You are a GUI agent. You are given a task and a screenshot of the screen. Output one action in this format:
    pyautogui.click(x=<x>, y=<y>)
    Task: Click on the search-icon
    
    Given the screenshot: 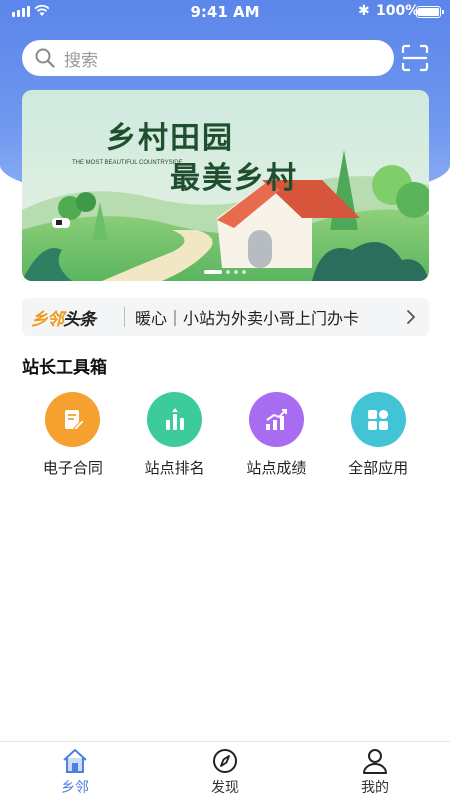 What is the action you would take?
    pyautogui.click(x=45, y=58)
    